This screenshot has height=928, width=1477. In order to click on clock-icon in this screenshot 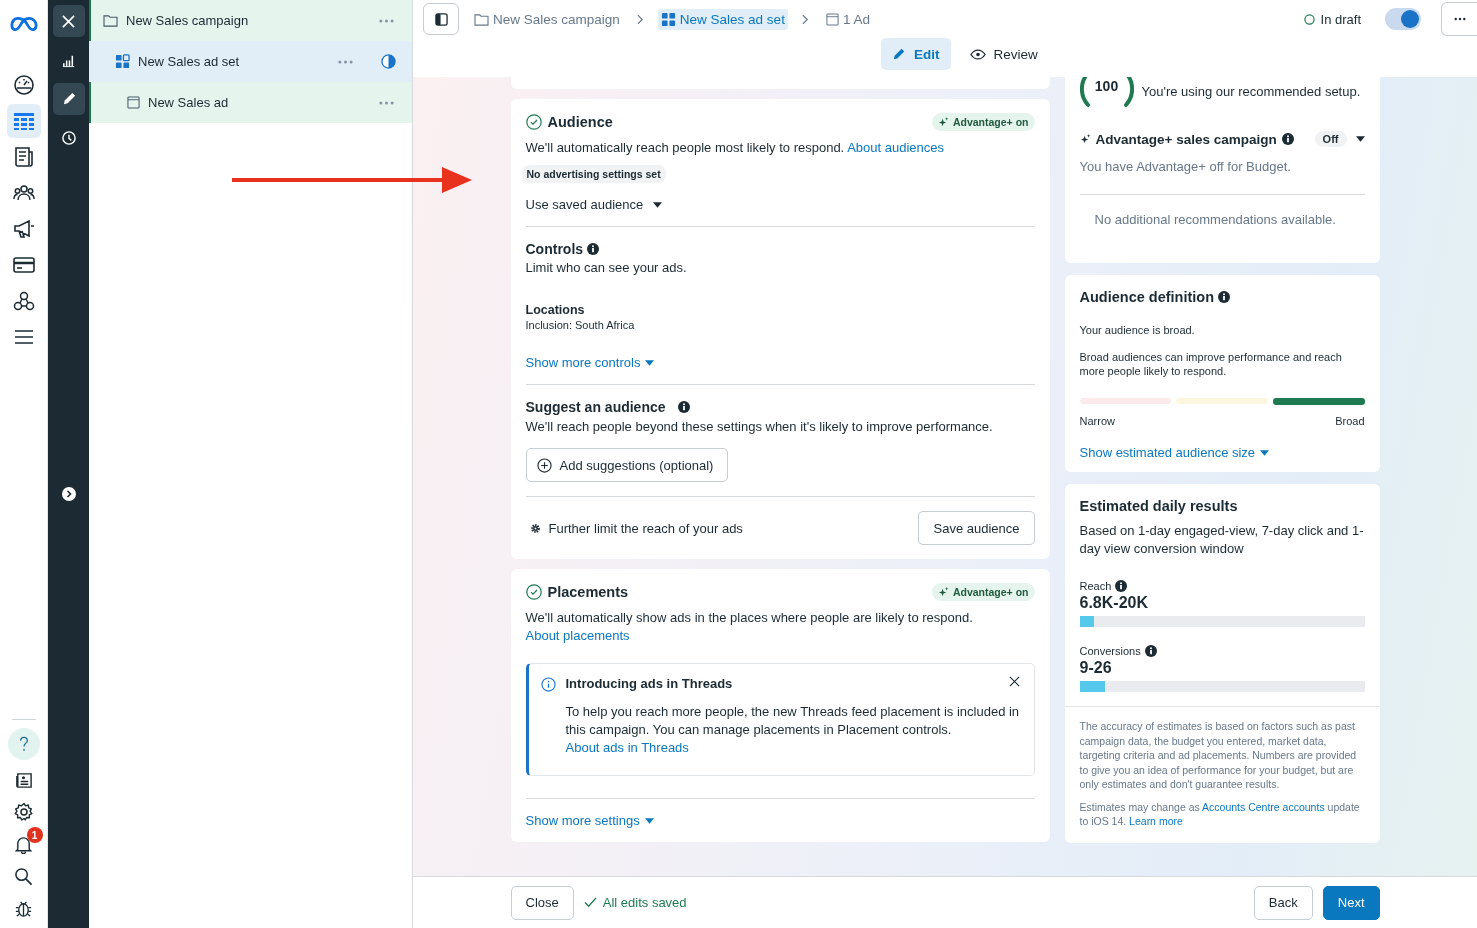, I will do `click(68, 138)`.